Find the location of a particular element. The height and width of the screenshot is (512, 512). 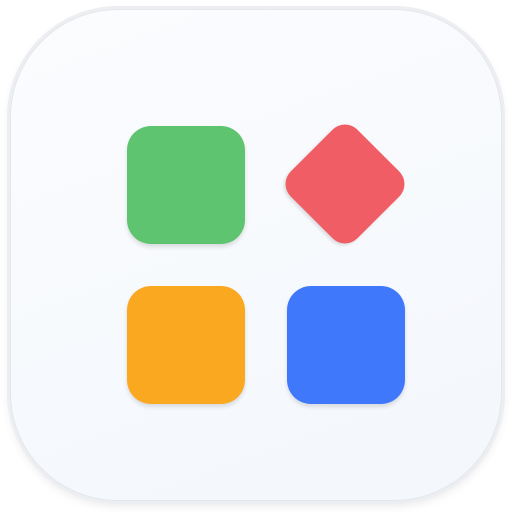

green-square-tile is located at coordinates (186, 185).